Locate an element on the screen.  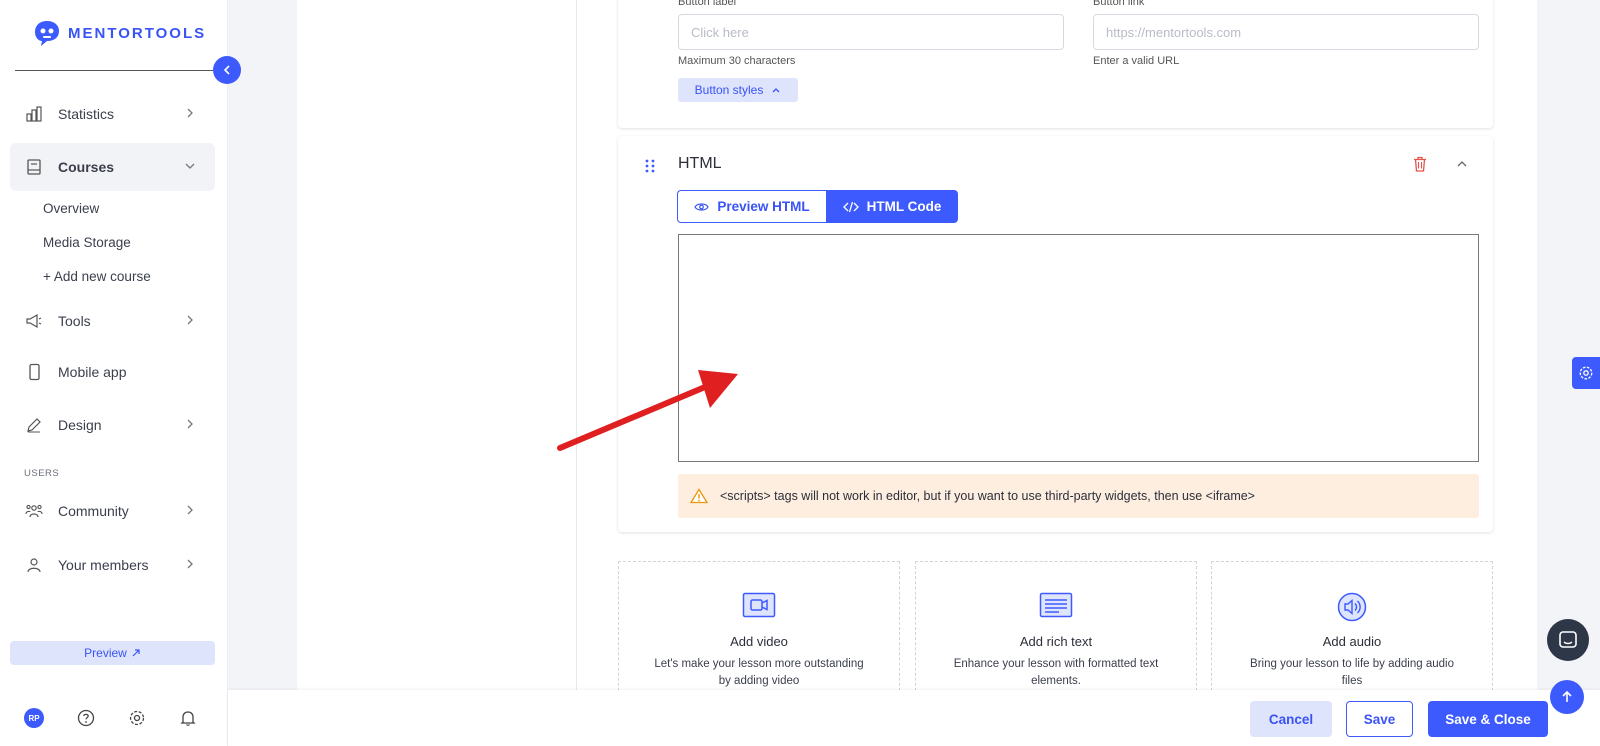
save-close-button: Save & Close is located at coordinates (1488, 719).